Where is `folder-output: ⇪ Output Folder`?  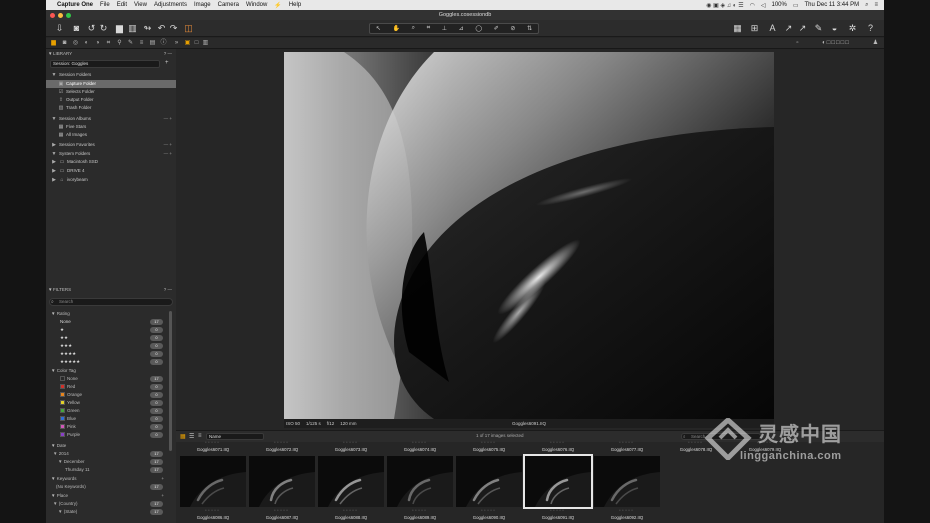 folder-output: ⇪ Output Folder is located at coordinates (111, 100).